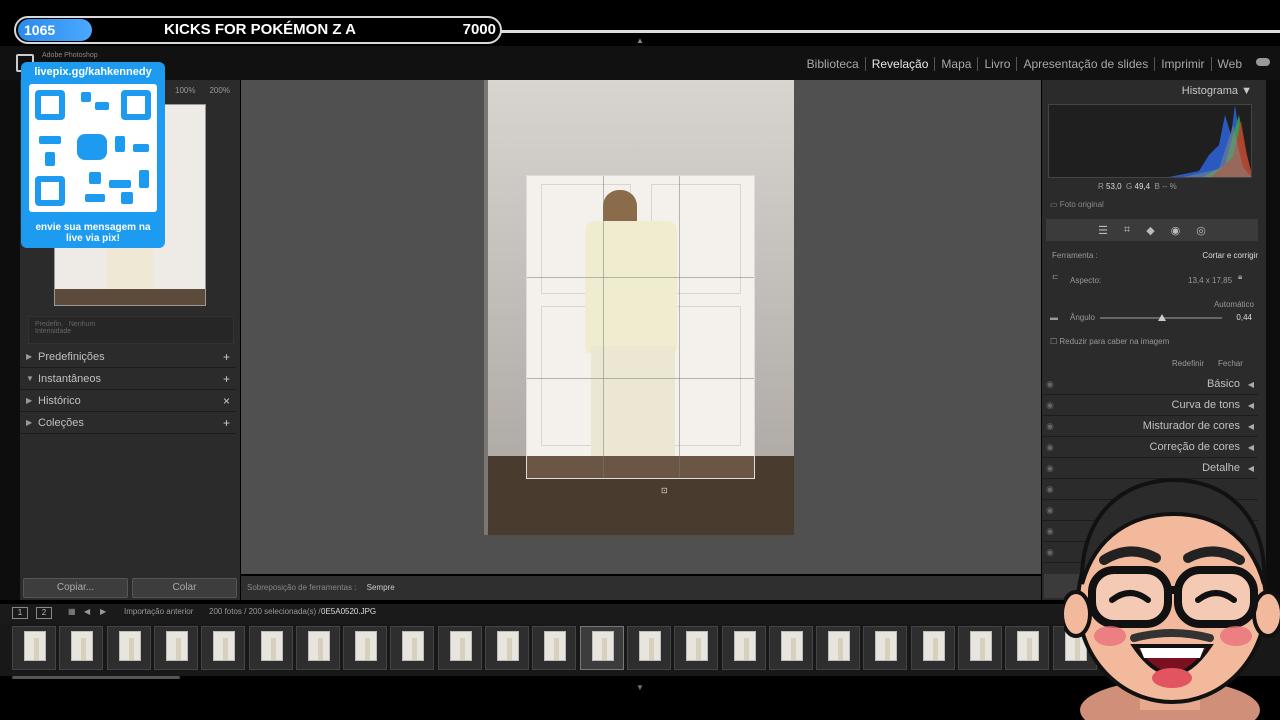 The height and width of the screenshot is (720, 1280). What do you see at coordinates (87, 611) in the screenshot?
I see `back-arrow-icon: ◀` at bounding box center [87, 611].